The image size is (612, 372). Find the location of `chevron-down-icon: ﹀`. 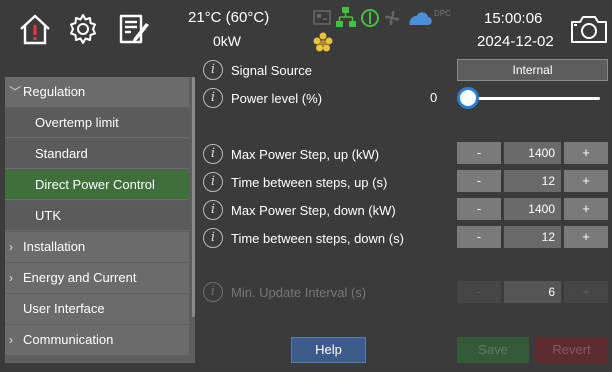

chevron-down-icon: ﹀ is located at coordinates (15, 92).